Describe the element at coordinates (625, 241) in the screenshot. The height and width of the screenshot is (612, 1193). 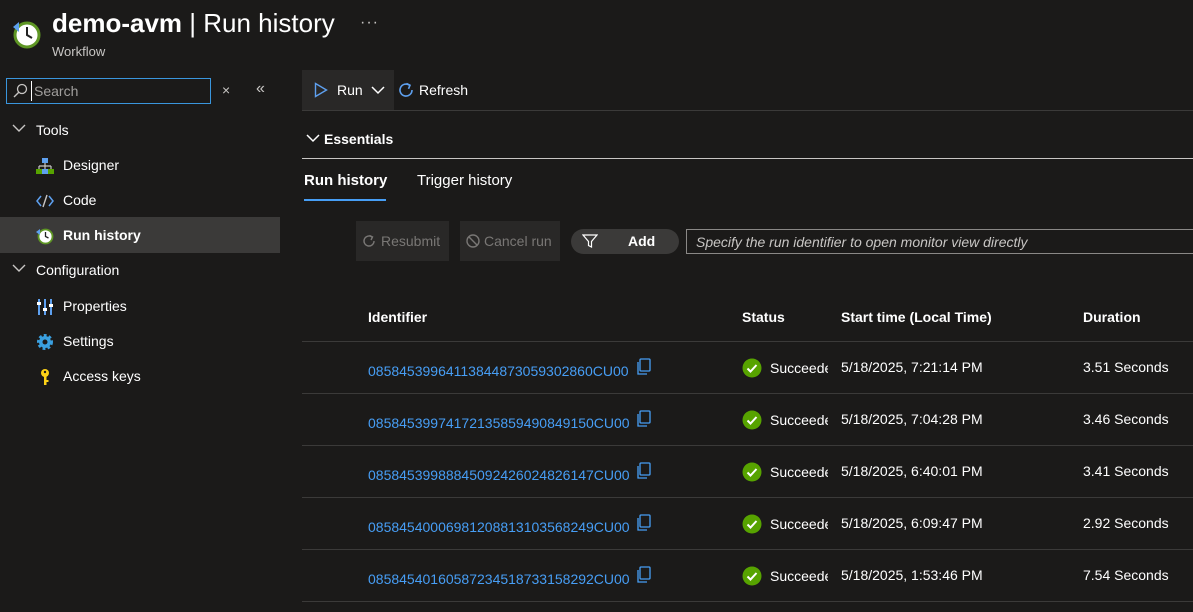
I see `add-filter-button: Add` at that location.